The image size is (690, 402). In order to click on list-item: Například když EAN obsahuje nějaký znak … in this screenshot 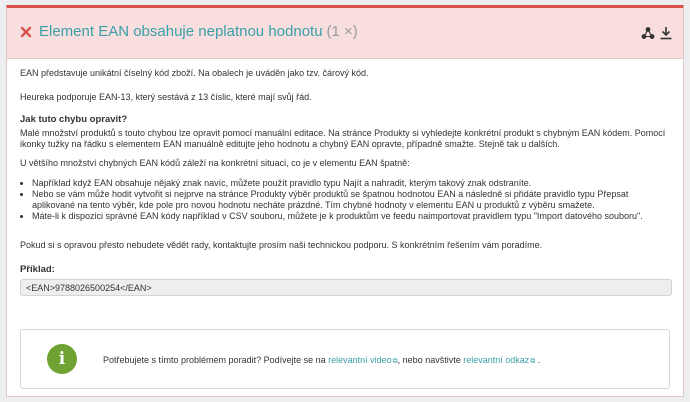, I will do `click(352, 183)`.